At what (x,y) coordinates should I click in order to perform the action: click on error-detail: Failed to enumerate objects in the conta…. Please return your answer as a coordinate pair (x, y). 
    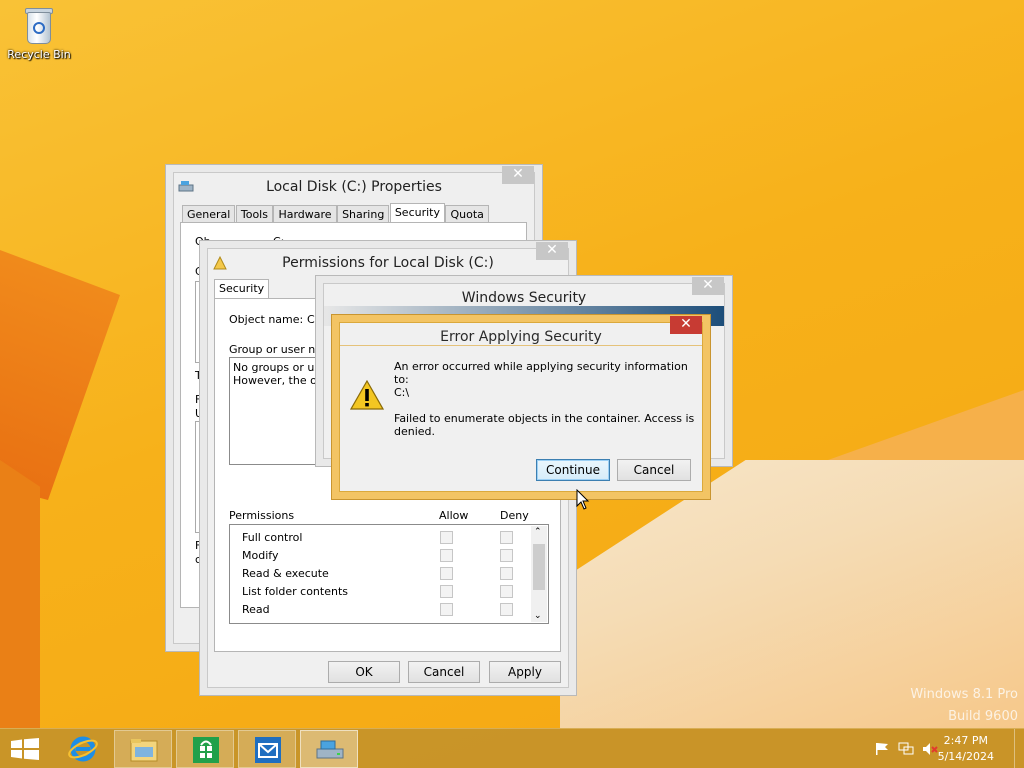
    Looking at the image, I should click on (544, 425).